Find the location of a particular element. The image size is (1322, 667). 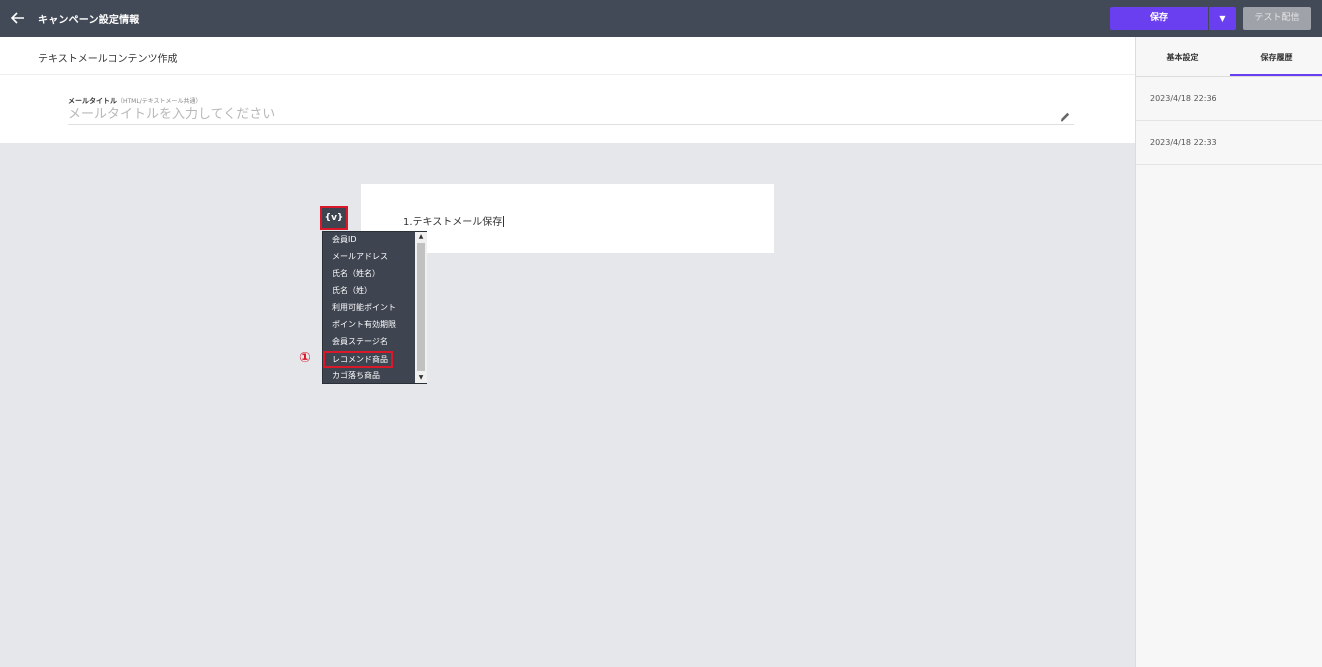

variable-item-recommend: レコメンド商品 is located at coordinates (369, 359).